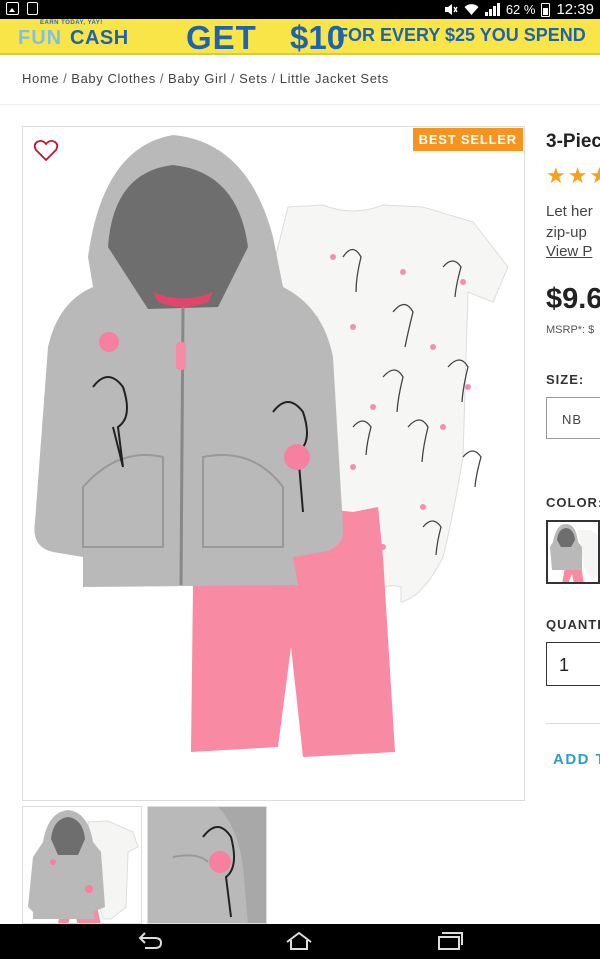  Describe the element at coordinates (546, 9) in the screenshot. I see `battery-icon` at that location.